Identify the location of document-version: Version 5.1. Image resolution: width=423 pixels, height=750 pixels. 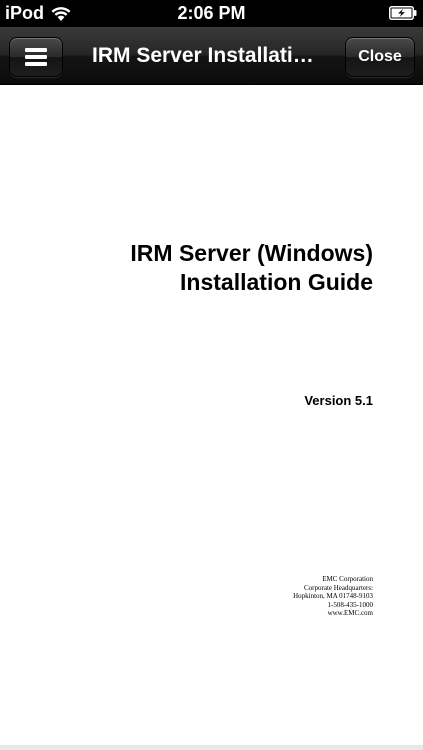
(338, 400).